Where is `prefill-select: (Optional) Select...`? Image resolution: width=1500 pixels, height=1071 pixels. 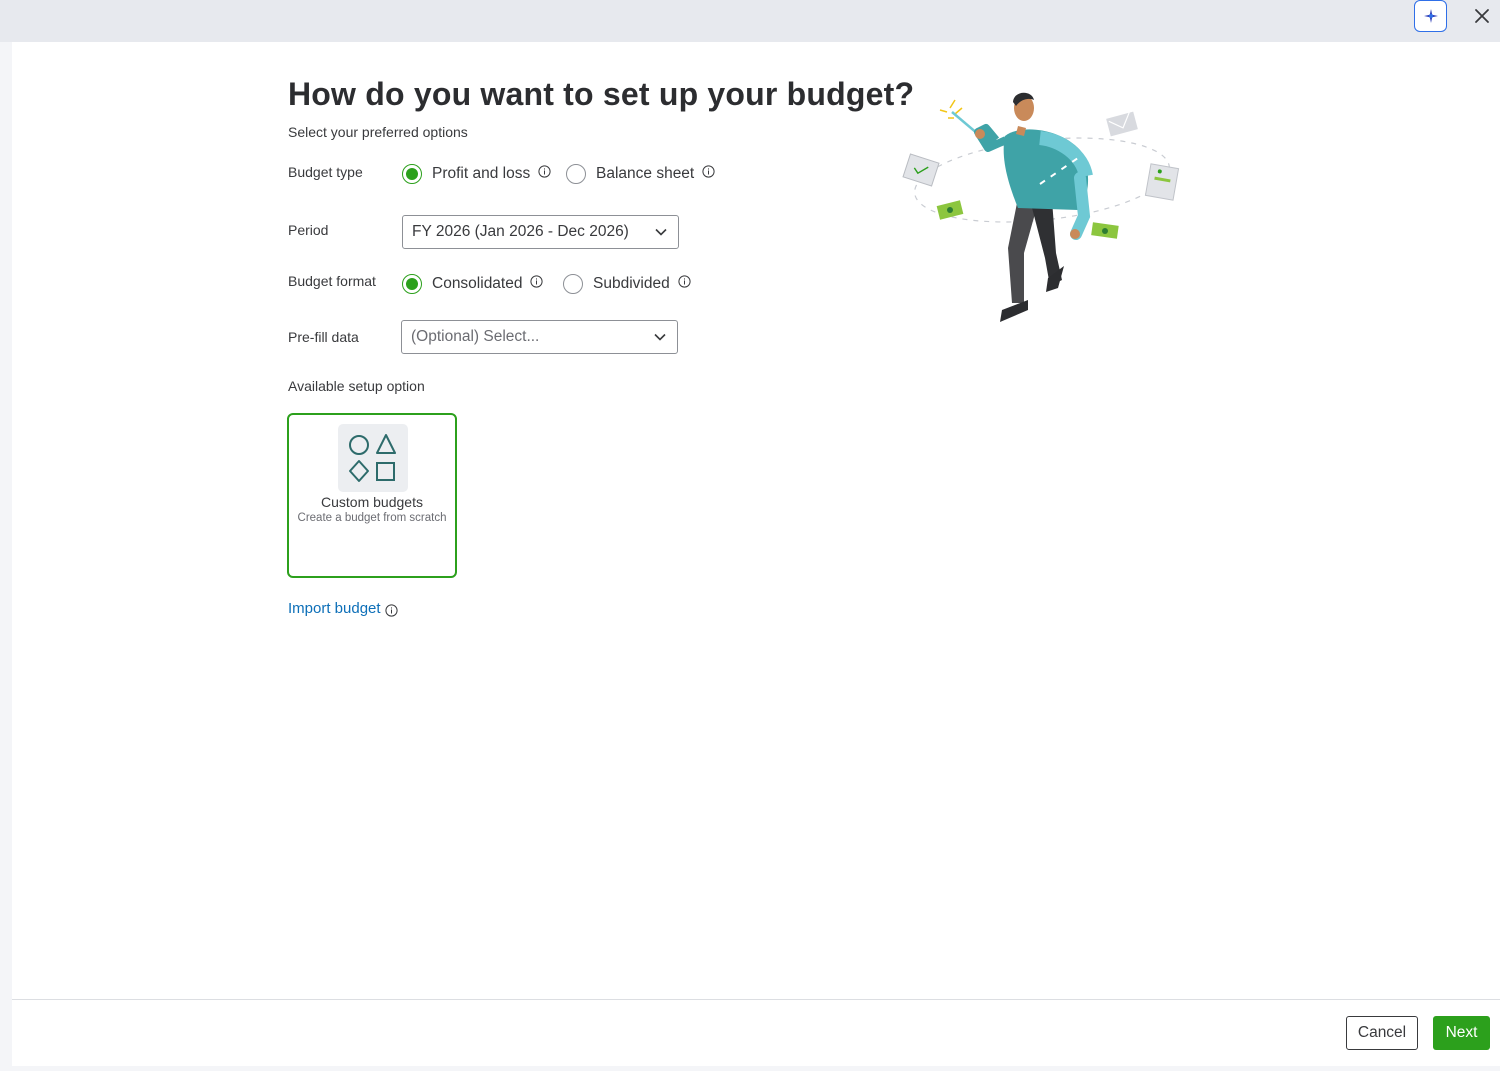
prefill-select: (Optional) Select... is located at coordinates (539, 337).